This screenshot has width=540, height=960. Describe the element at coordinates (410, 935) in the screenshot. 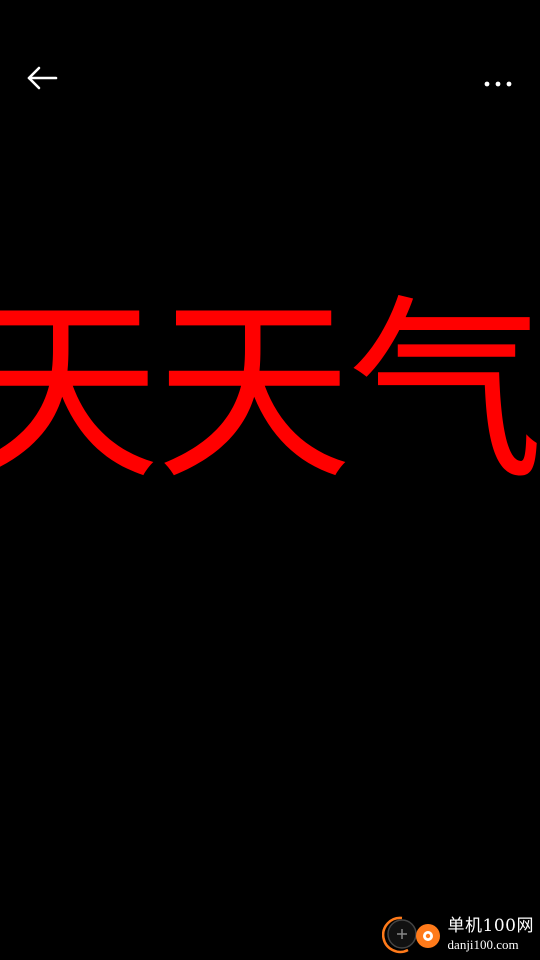

I see `danji-logo-icon` at that location.